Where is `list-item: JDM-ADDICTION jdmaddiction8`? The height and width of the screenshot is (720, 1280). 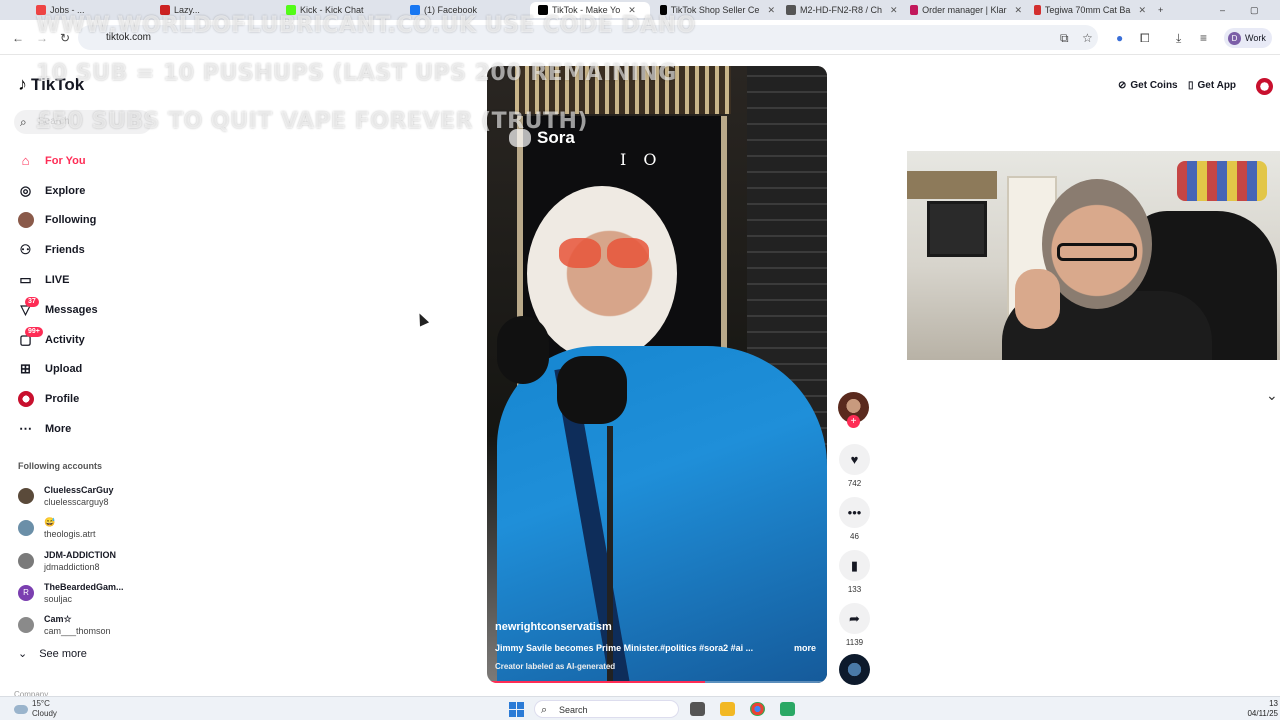
list-item: JDM-ADDICTION jdmaddiction8 is located at coordinates (71, 561).